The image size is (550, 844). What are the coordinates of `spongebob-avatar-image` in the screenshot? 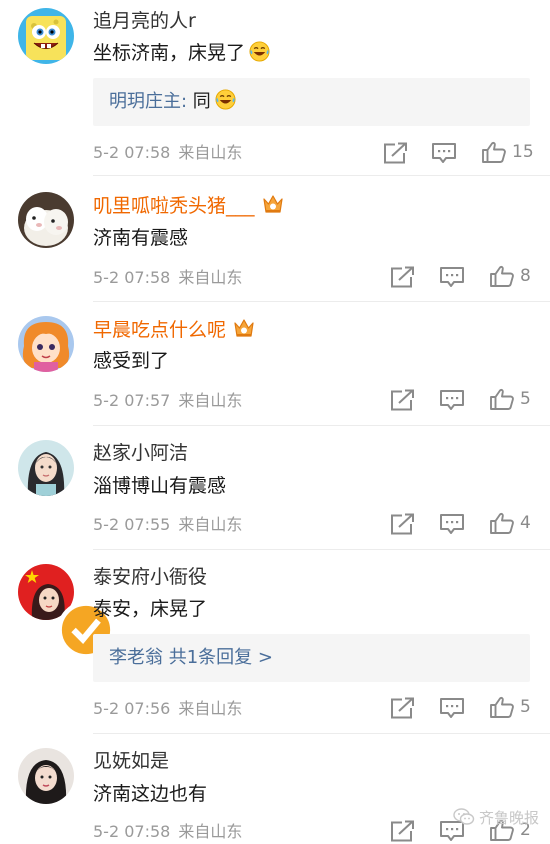 It's located at (46, 36).